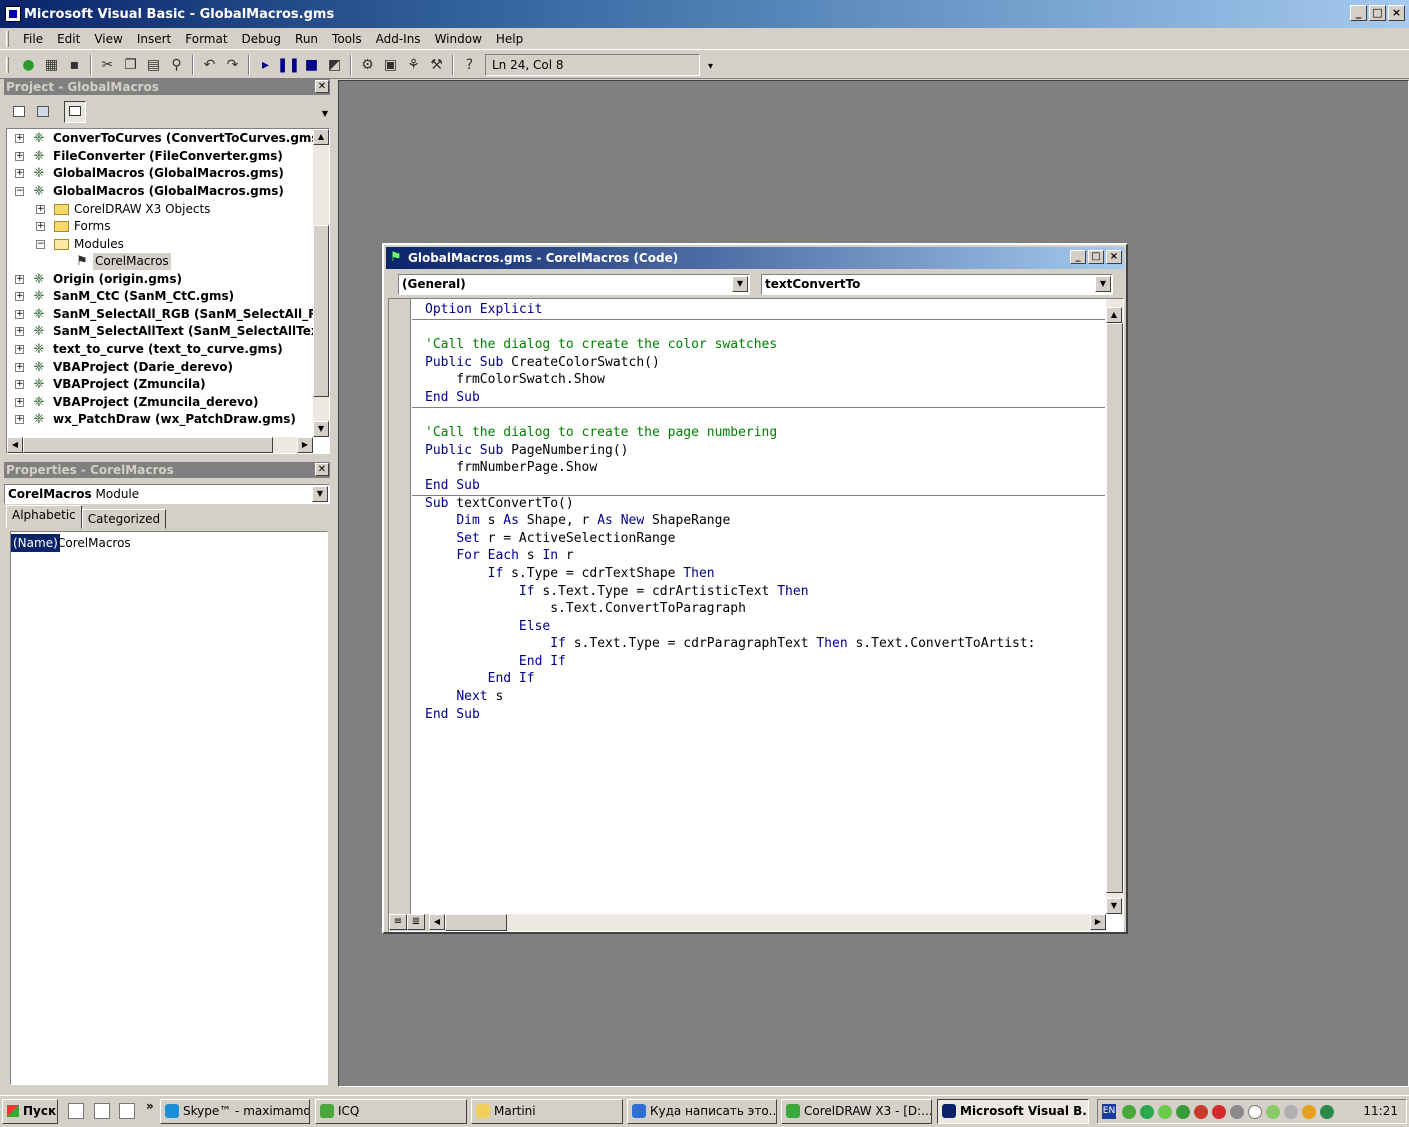 This screenshot has width=1409, height=1127. I want to click on object-combo: (General) ▼, so click(574, 284).